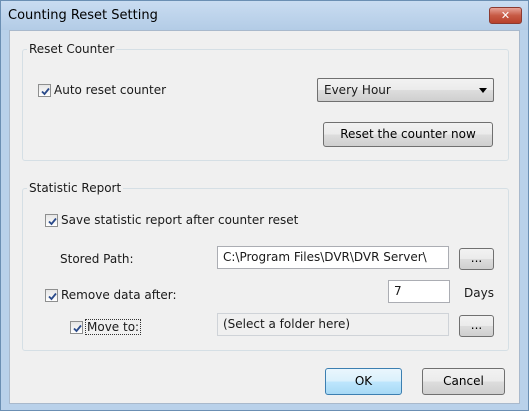 Image resolution: width=529 pixels, height=411 pixels. What do you see at coordinates (325, 257) in the screenshot?
I see `stored-path-value: C:\Program Files\DVR\DVR Server\` at bounding box center [325, 257].